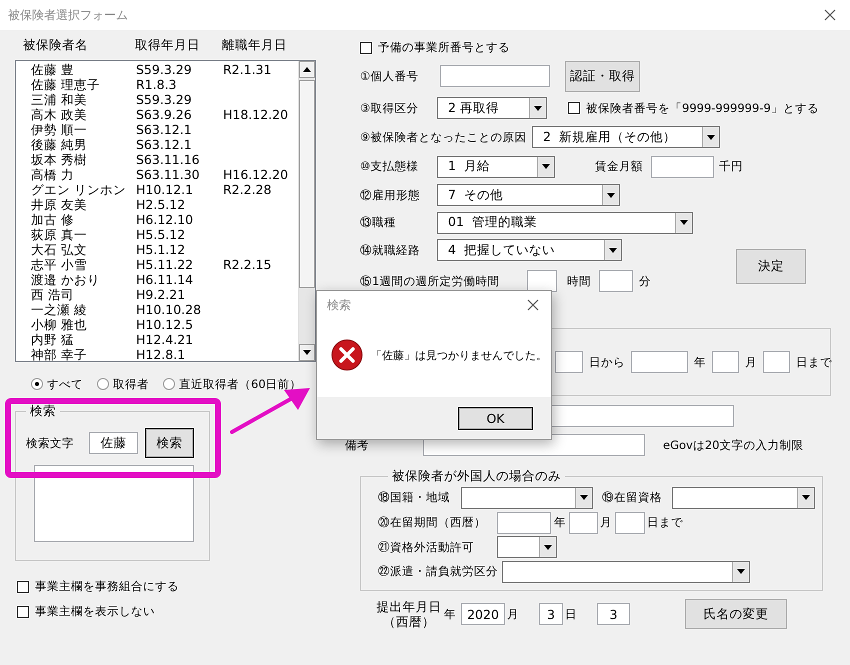 The image size is (850, 665). What do you see at coordinates (180, 611) in the screenshot?
I see `checkbox: 事業主欄を表示しない` at bounding box center [180, 611].